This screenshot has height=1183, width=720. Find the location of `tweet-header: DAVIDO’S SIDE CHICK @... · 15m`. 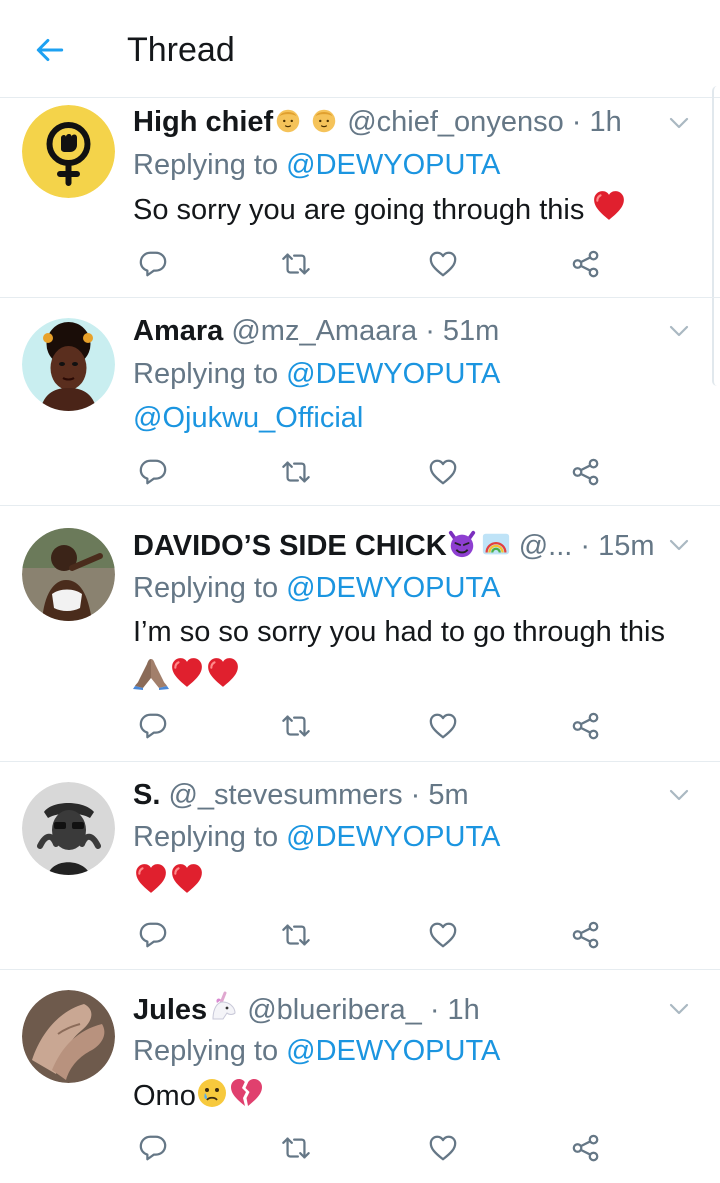

tweet-header: DAVIDO’S SIDE CHICK @... · 15m is located at coordinates (401, 546).